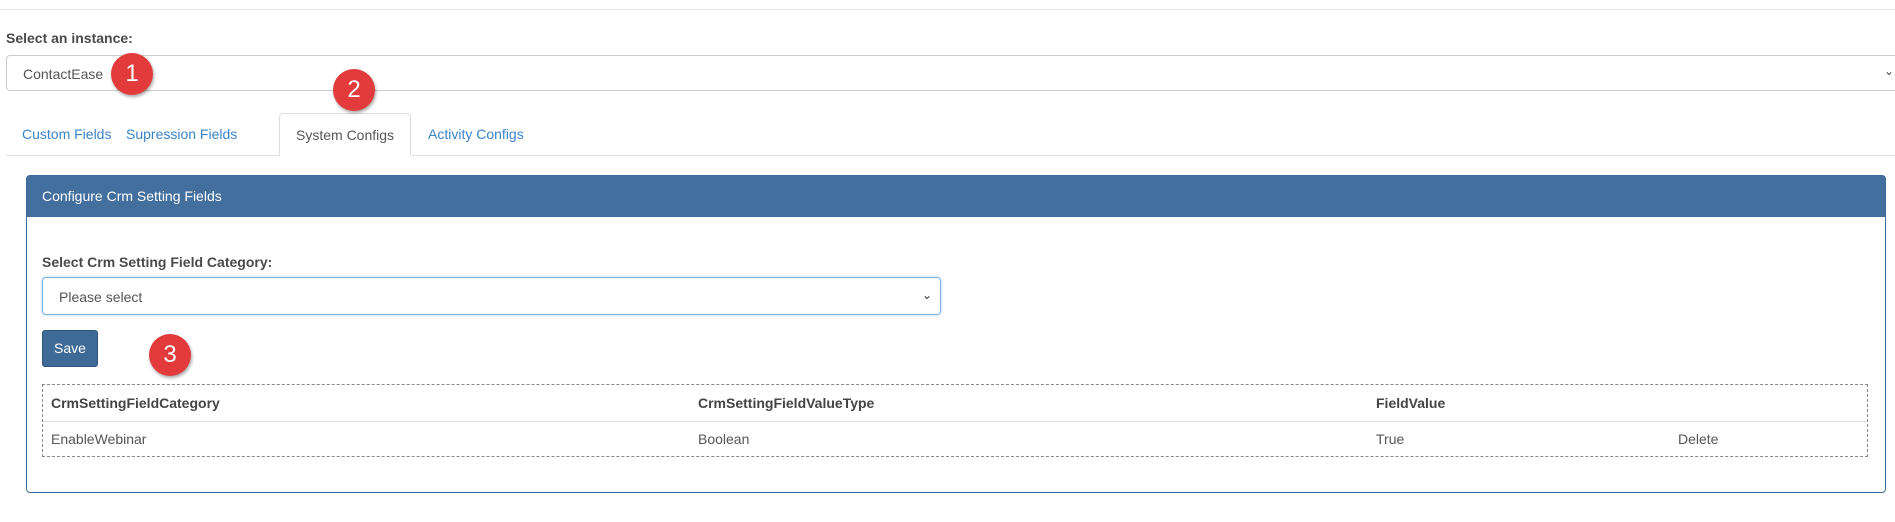 The height and width of the screenshot is (522, 1895). I want to click on column-header: CrmSettingFieldCategory, so click(135, 403).